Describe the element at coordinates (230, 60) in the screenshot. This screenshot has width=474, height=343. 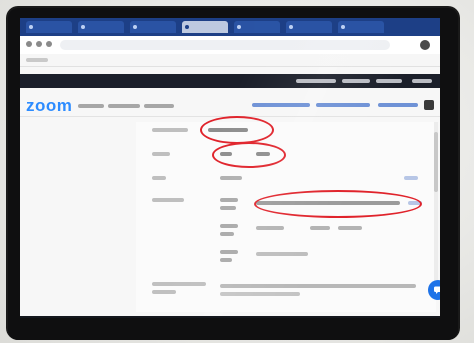
I see `bookmarks-bar` at that location.